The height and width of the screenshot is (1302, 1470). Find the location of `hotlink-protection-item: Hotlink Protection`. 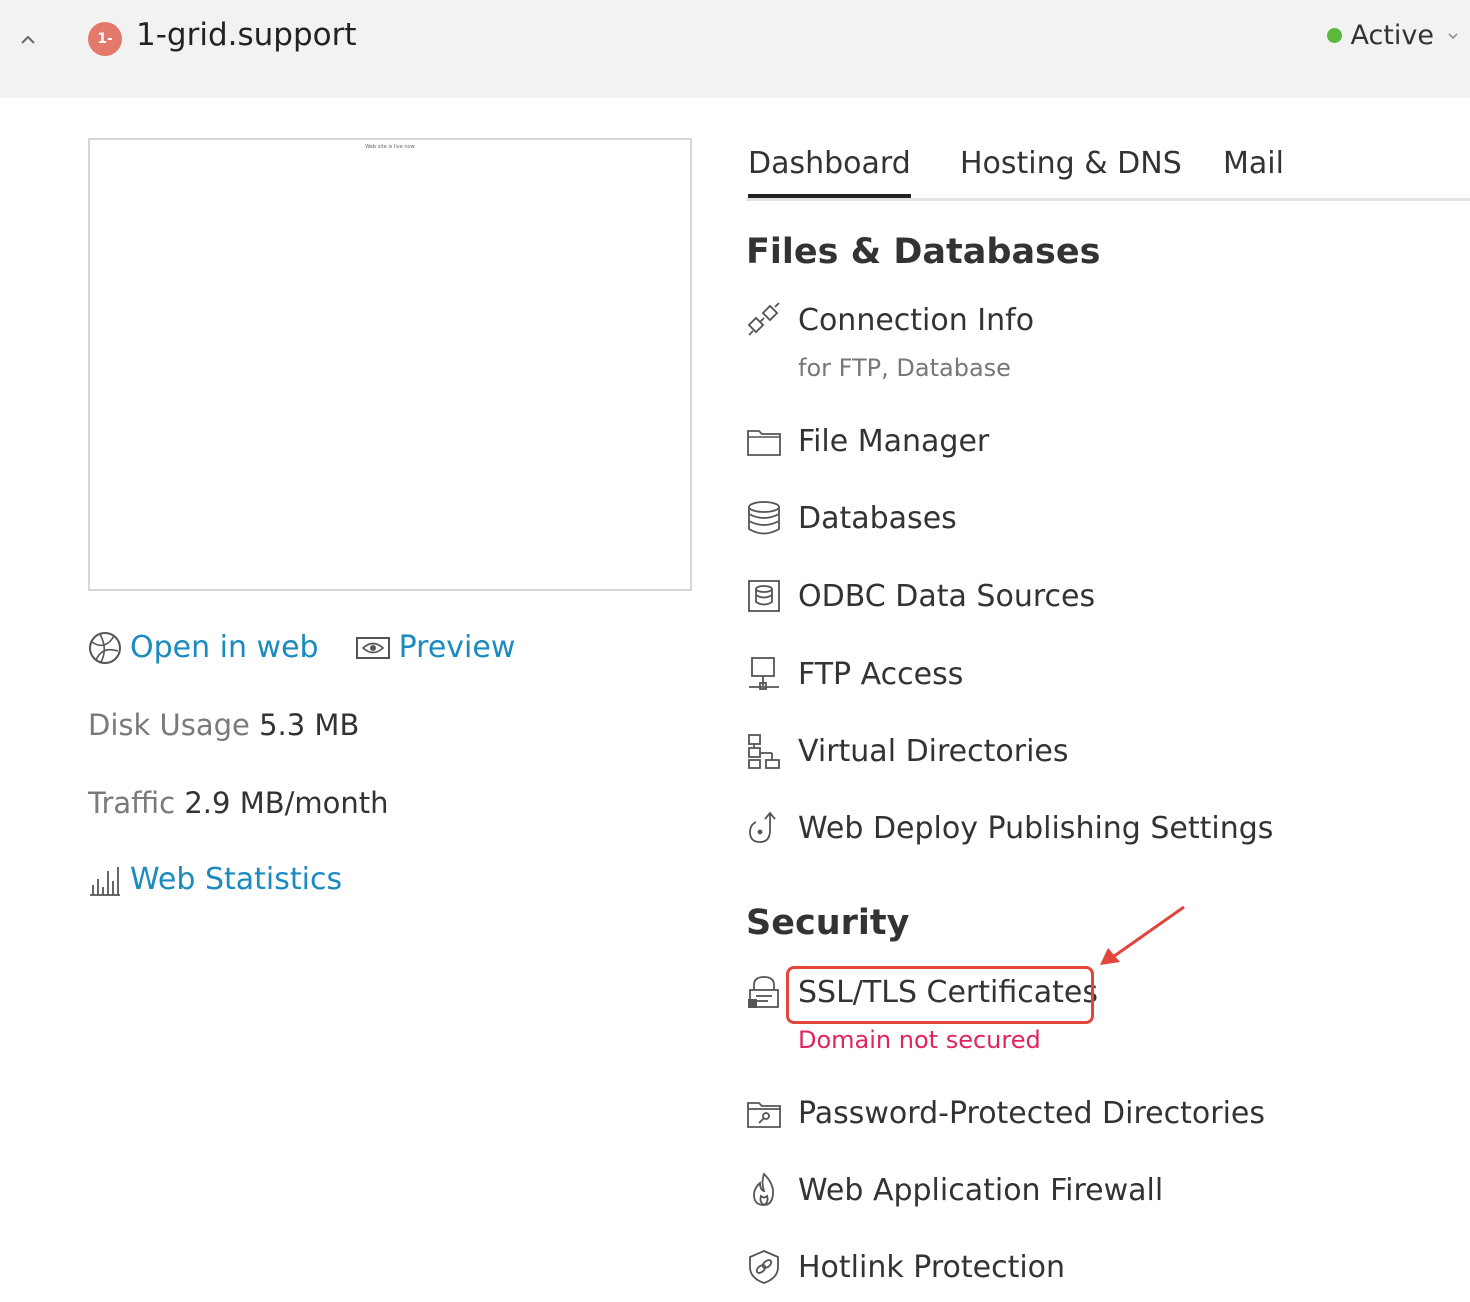

hotlink-protection-item: Hotlink Protection is located at coordinates (905, 1267).